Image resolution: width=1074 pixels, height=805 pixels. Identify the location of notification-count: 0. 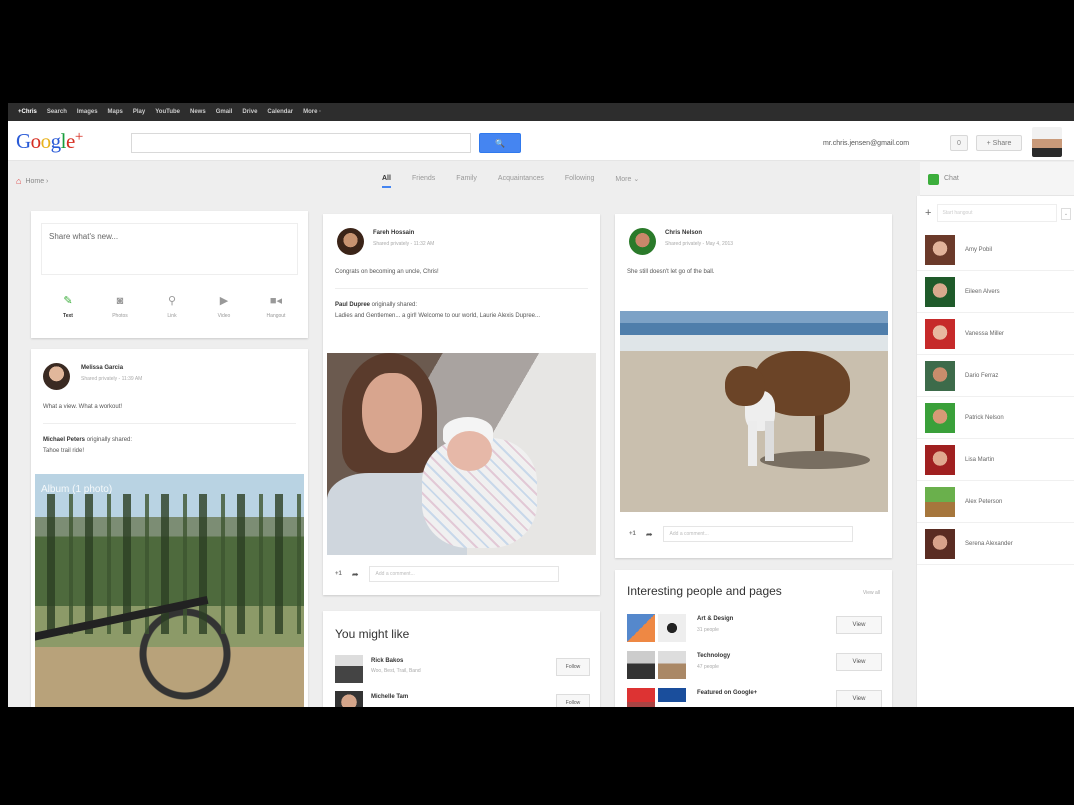
(959, 143).